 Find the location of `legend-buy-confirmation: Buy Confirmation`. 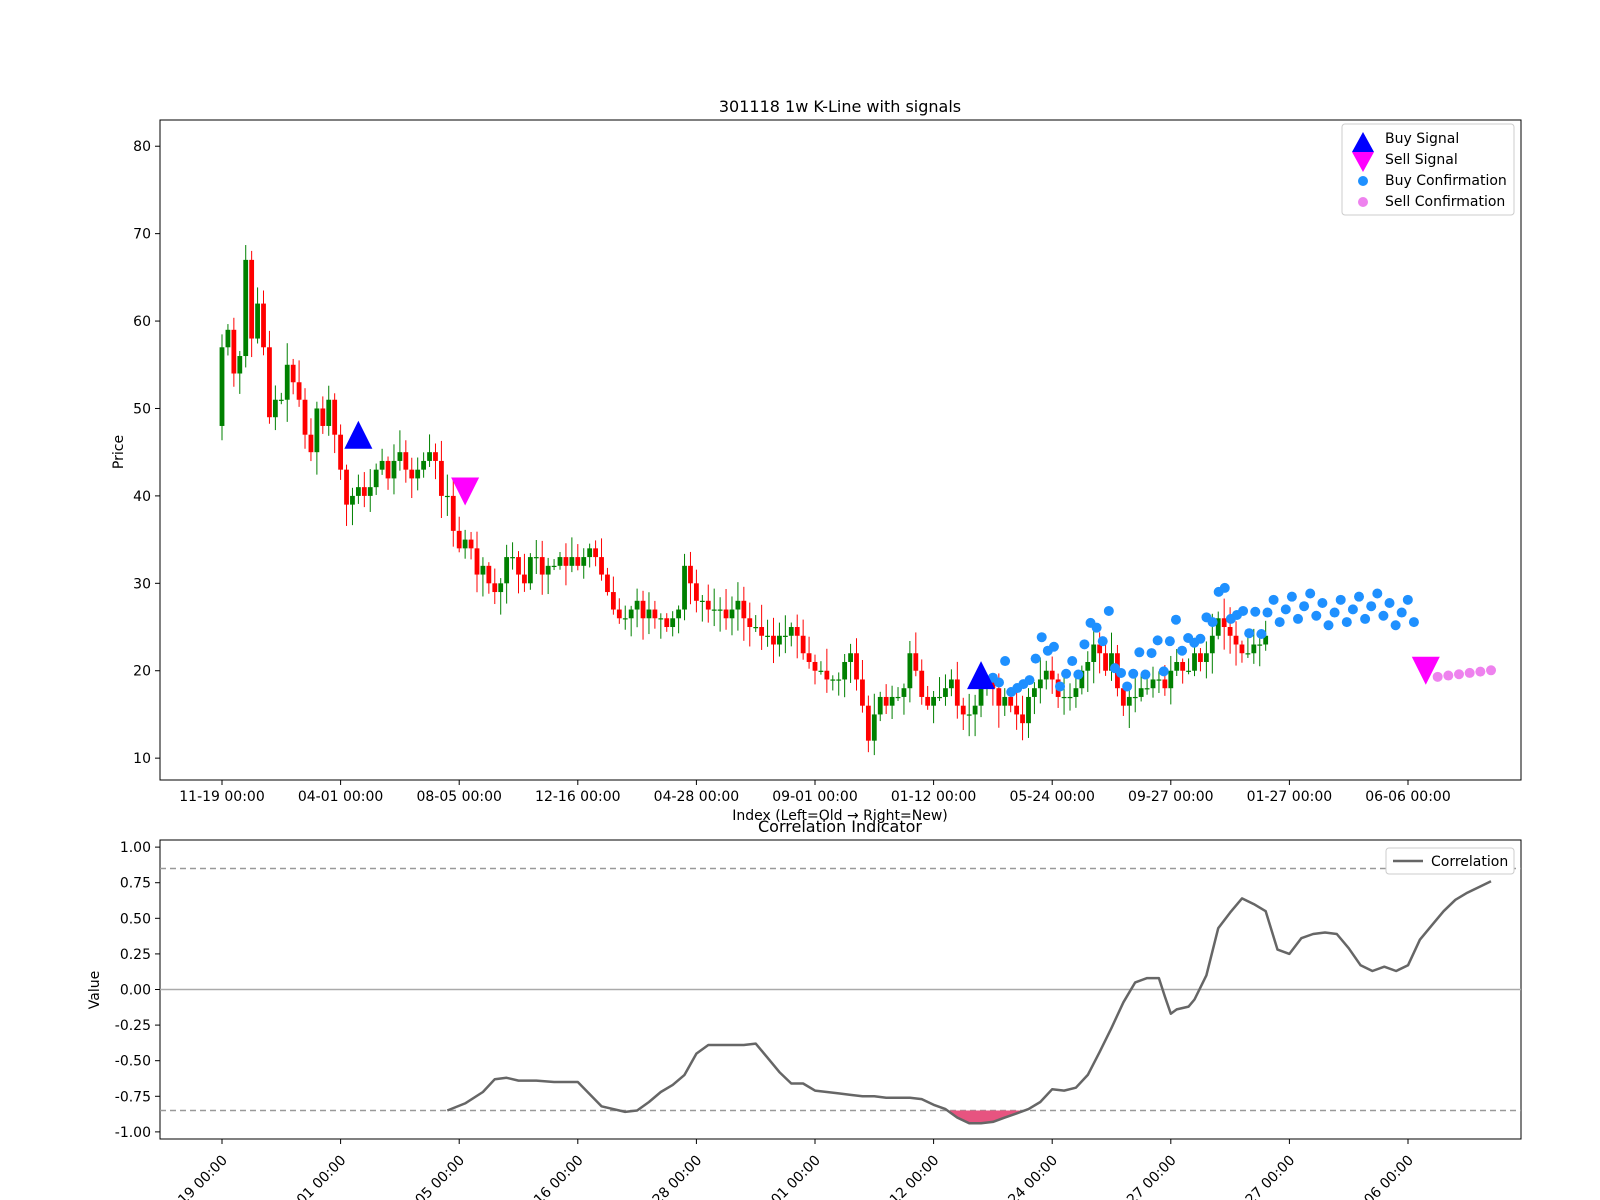

legend-buy-confirmation: Buy Confirmation is located at coordinates (1446, 181).